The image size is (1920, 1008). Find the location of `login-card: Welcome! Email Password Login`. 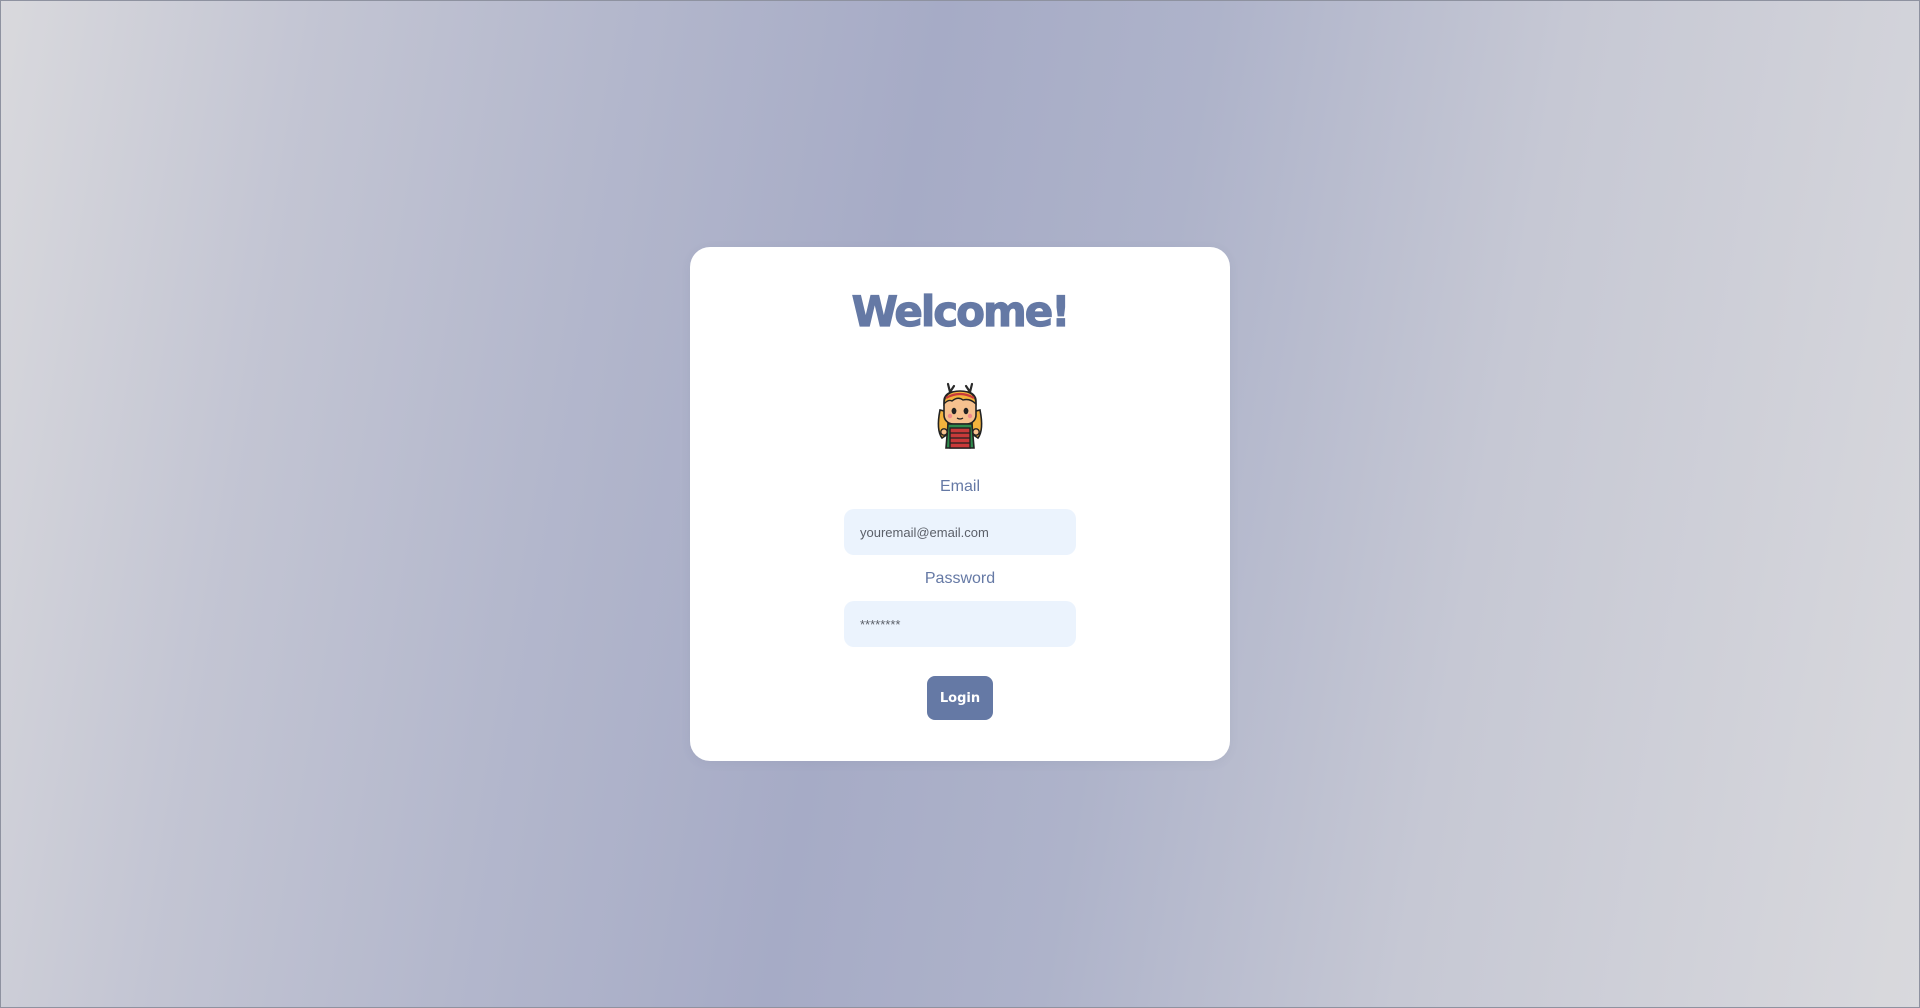

login-card: Welcome! Email Password Login is located at coordinates (960, 504).